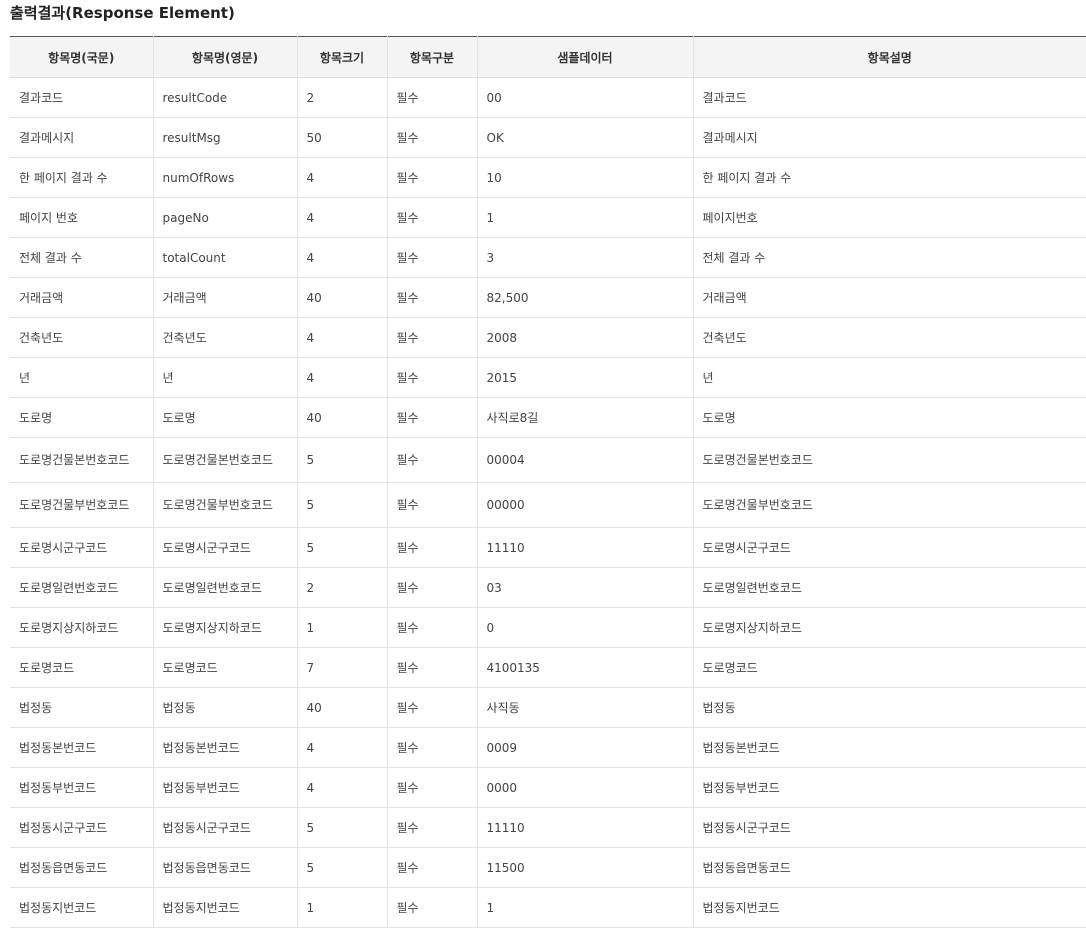 This screenshot has height=932, width=1086. Describe the element at coordinates (81, 297) in the screenshot. I see `cell-name-kr: 거래금액` at that location.